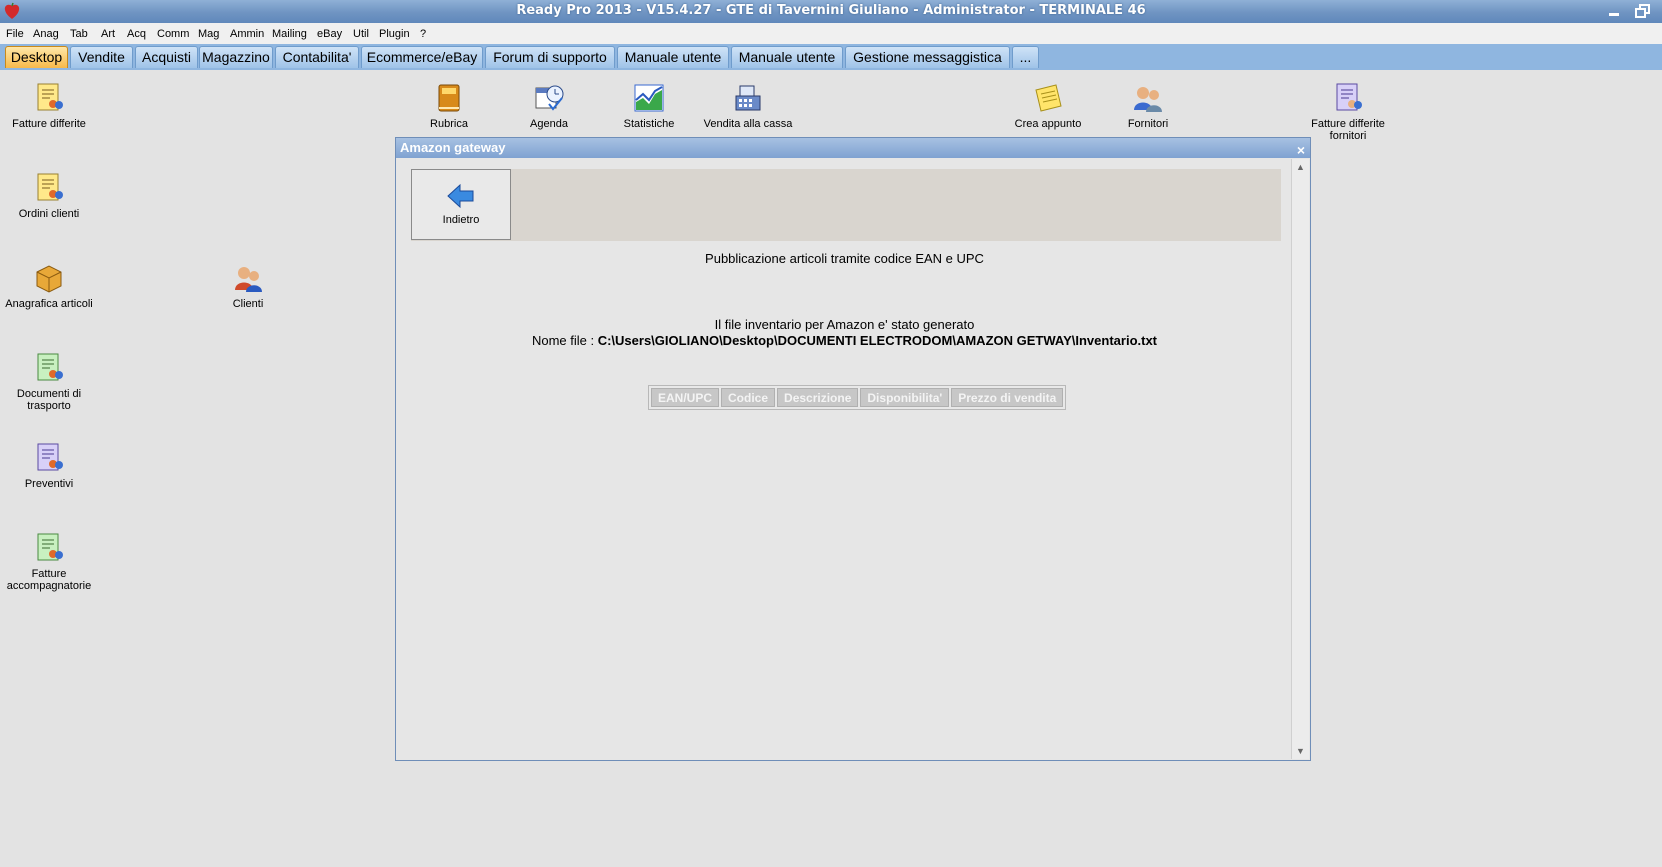 This screenshot has width=1662, height=867. Describe the element at coordinates (173, 34) in the screenshot. I see `menu-comm: Comm` at that location.